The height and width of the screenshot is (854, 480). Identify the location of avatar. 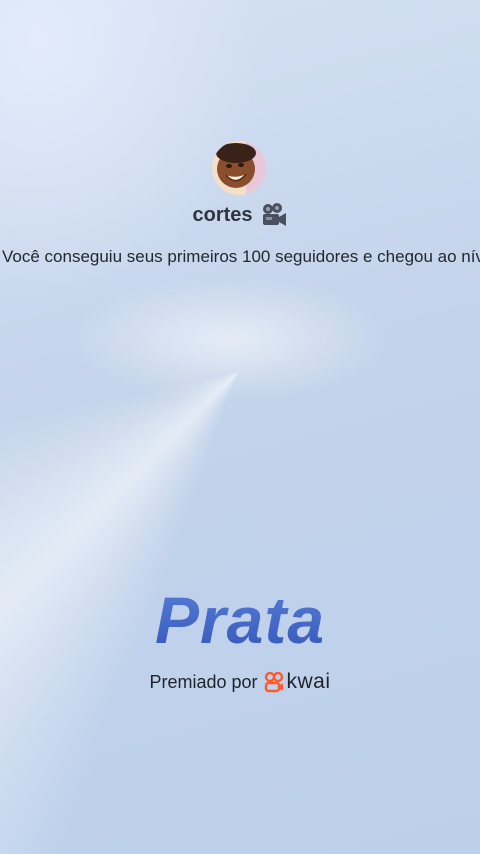
(239, 168).